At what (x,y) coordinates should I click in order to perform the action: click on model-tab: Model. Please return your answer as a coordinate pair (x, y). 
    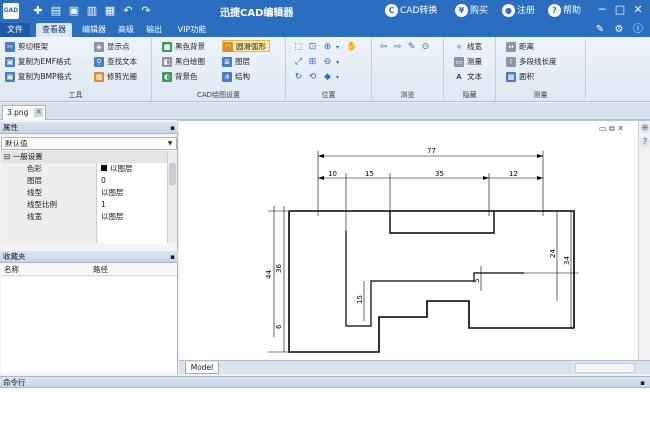
    Looking at the image, I should click on (202, 368).